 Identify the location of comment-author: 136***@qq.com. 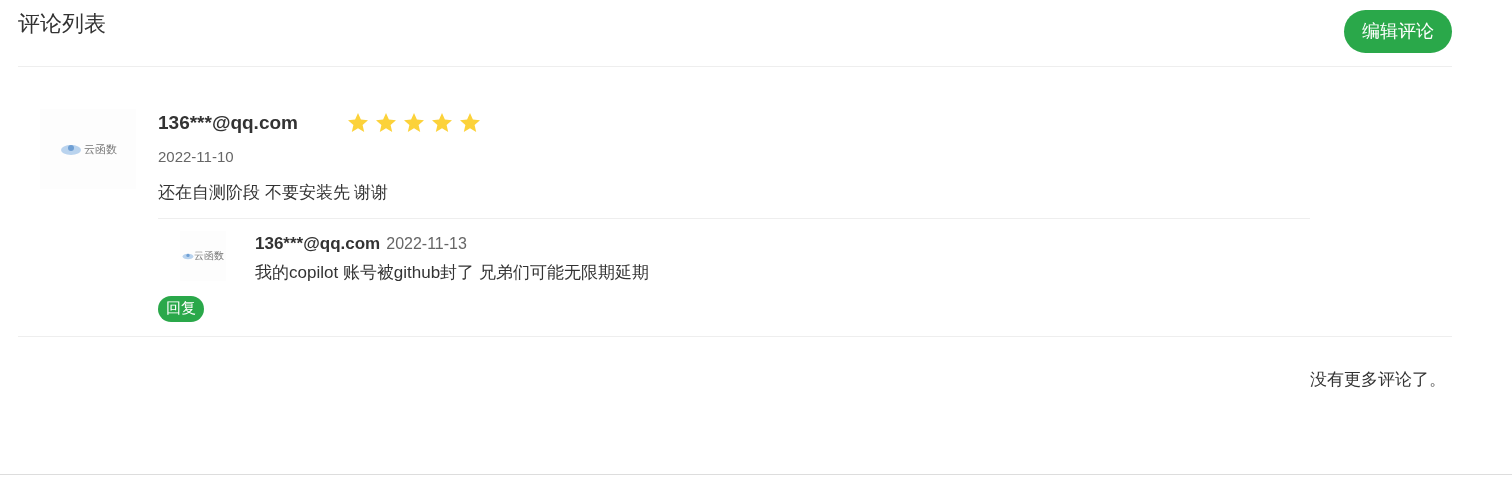
(228, 123).